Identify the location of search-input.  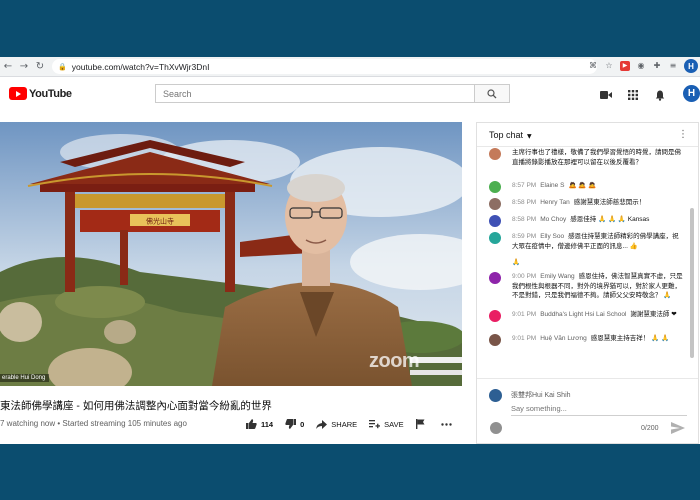
(315, 93).